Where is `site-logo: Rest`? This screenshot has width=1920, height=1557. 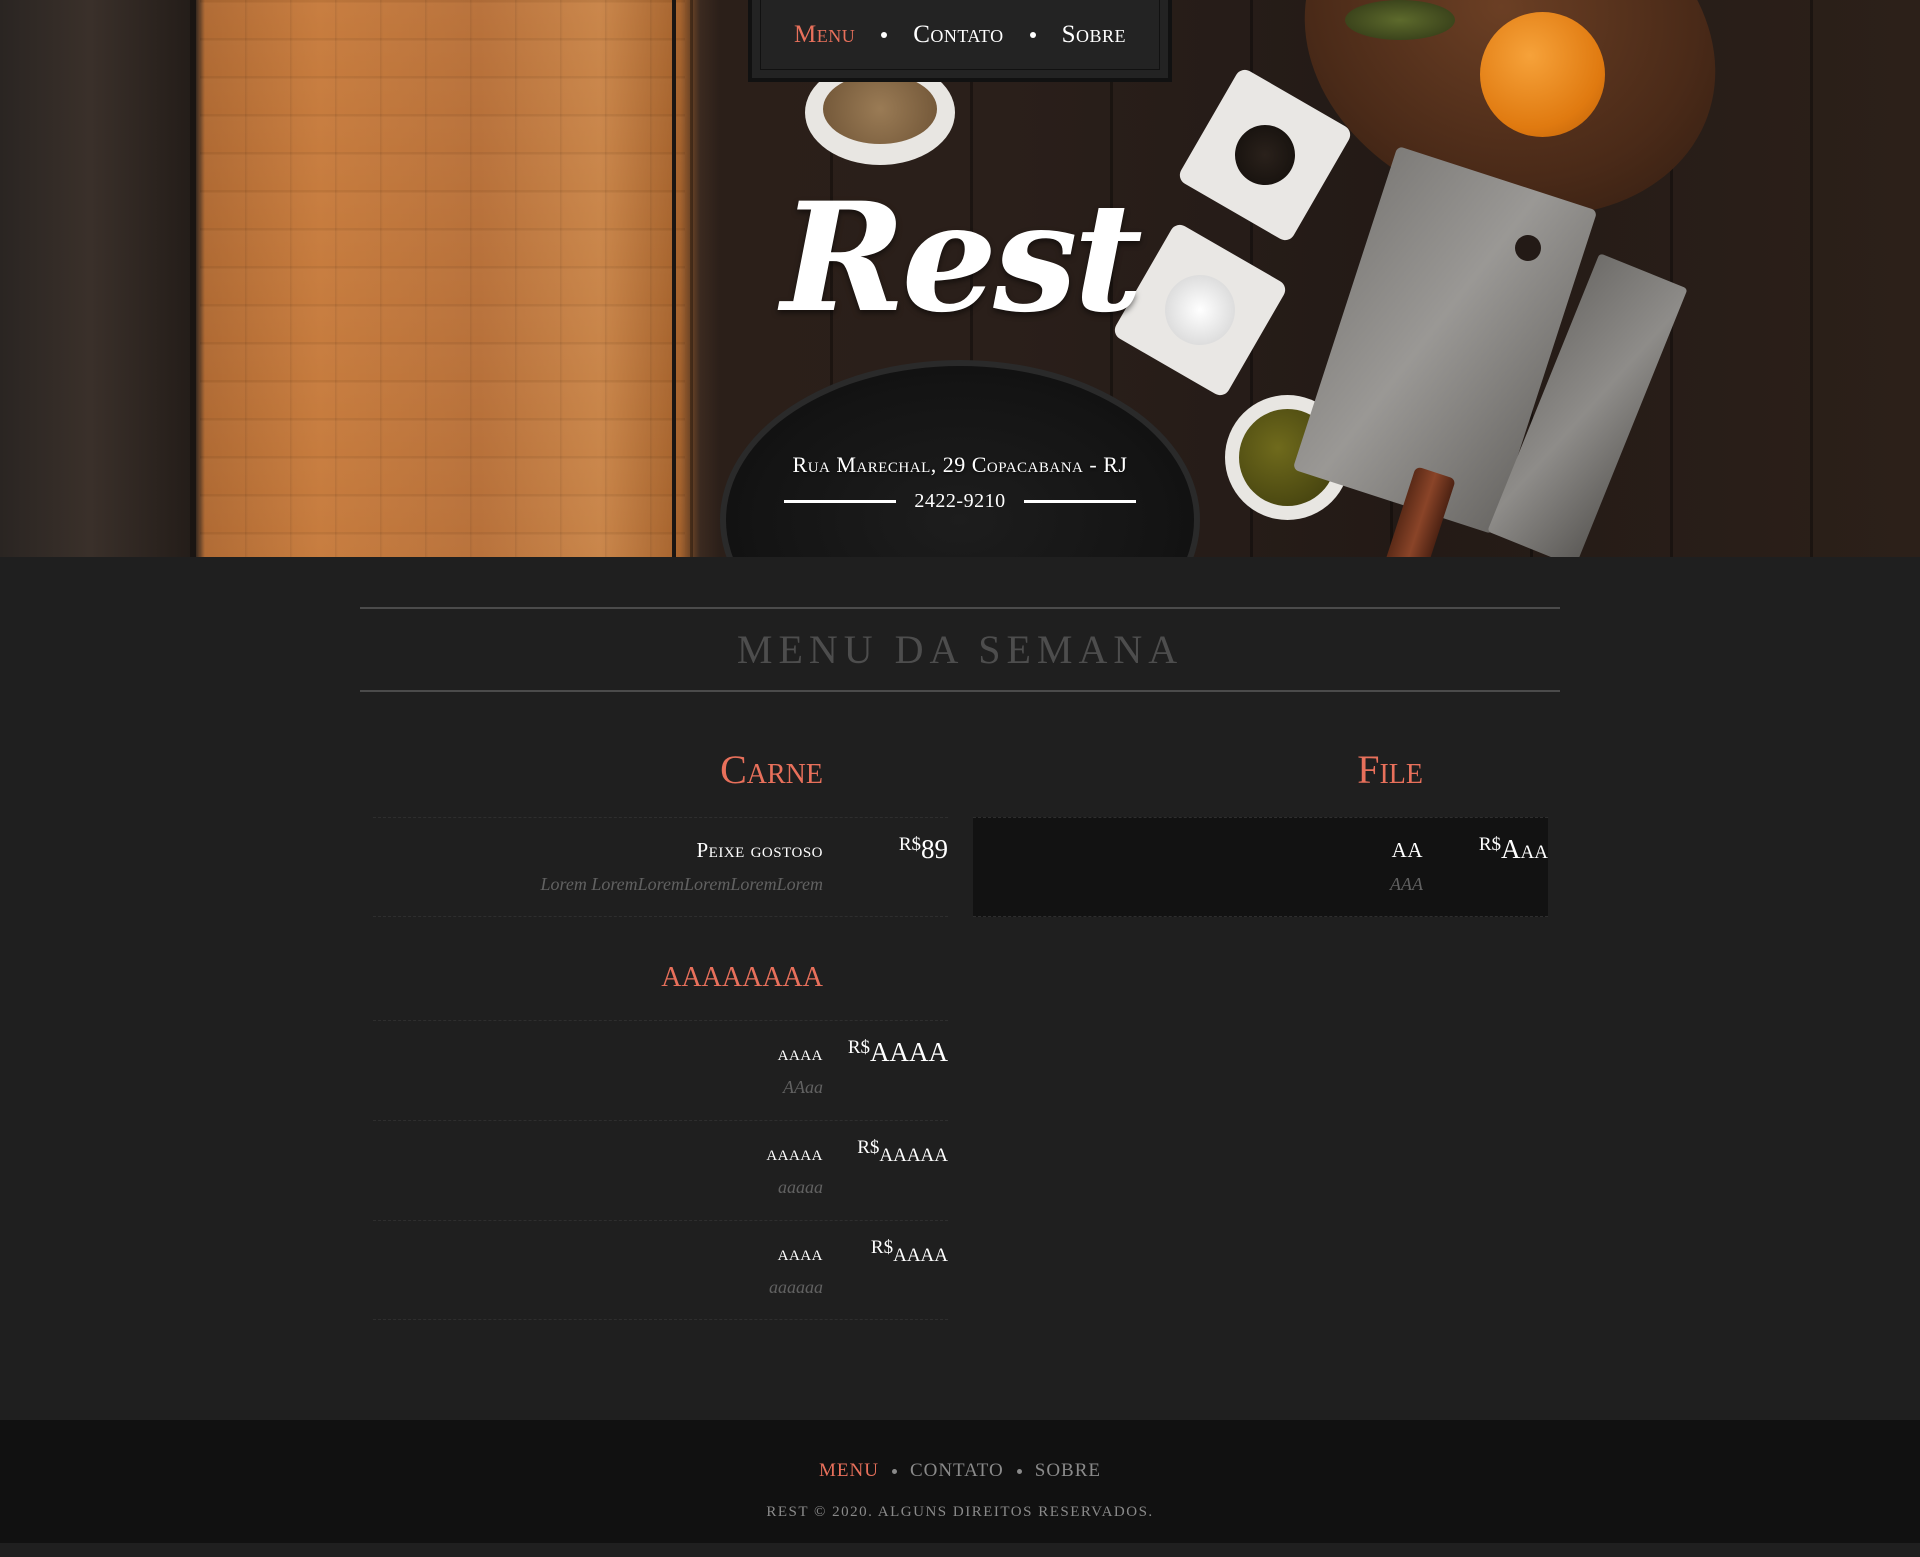
site-logo: Rest is located at coordinates (962, 258).